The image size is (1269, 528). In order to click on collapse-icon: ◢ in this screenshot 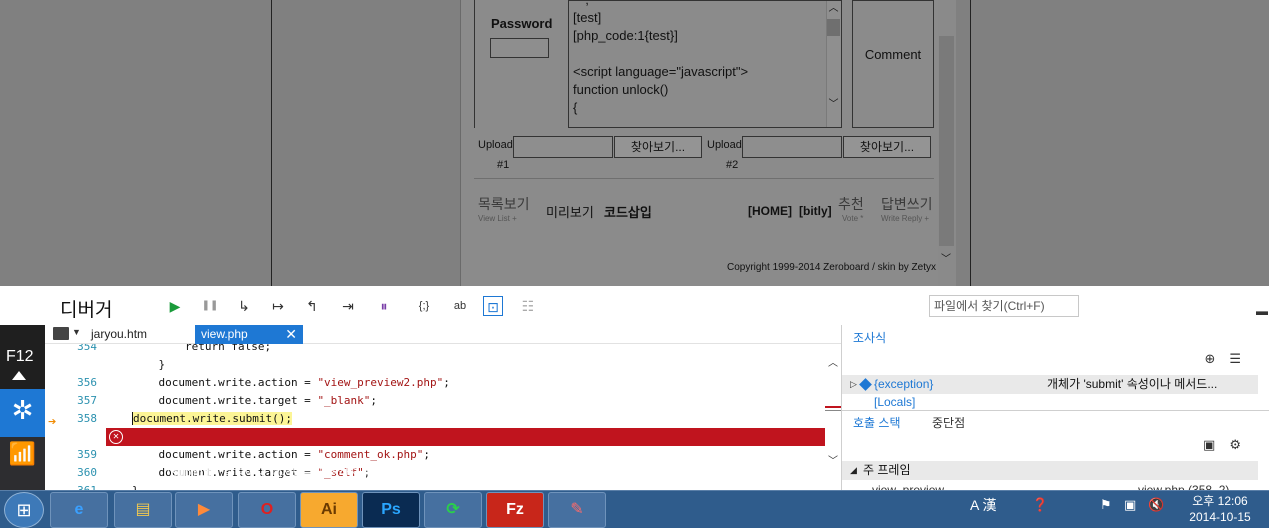, I will do `click(853, 470)`.